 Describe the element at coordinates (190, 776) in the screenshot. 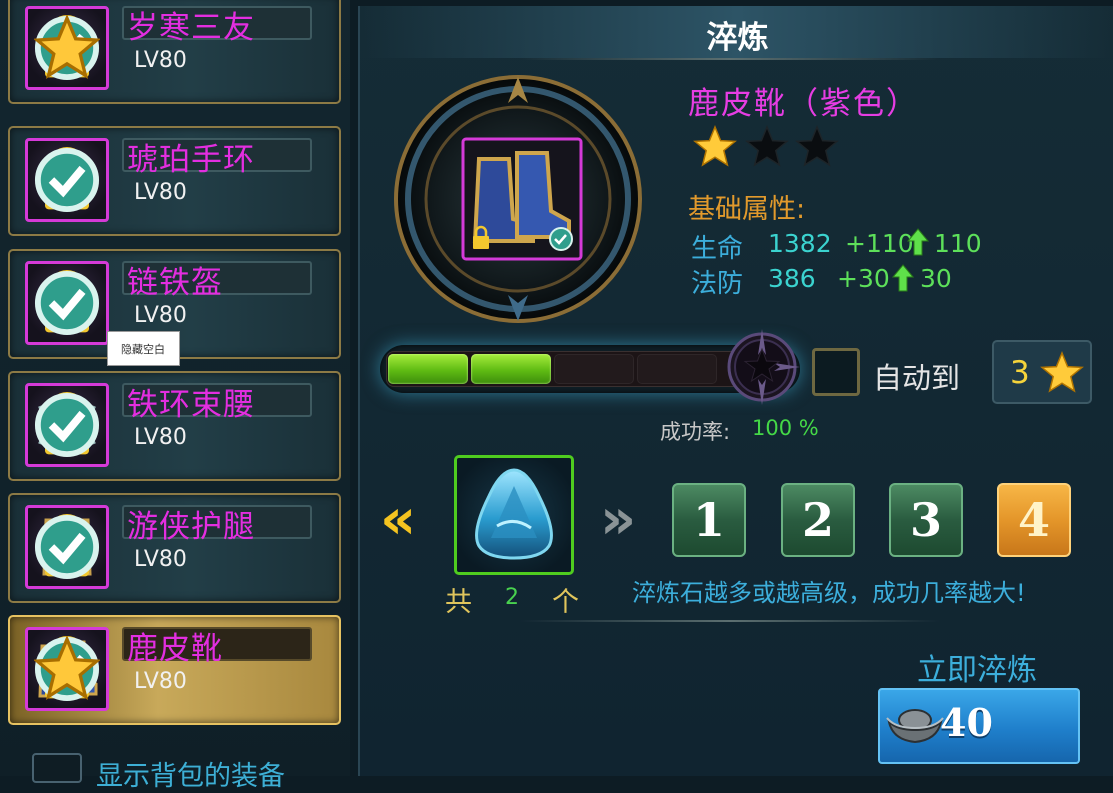

I see `show-bag-label: 显示背包的装备` at that location.